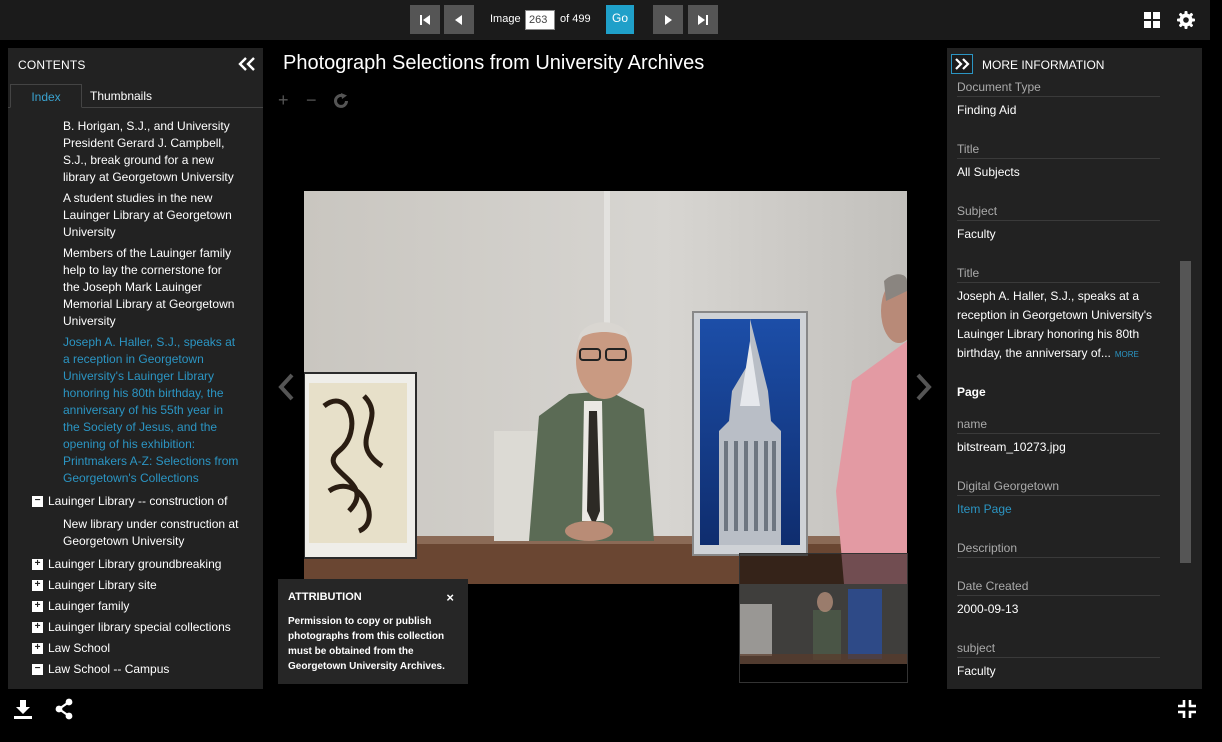  I want to click on leaf-line: B. Horigan, S.J., and University, so click(146, 126).